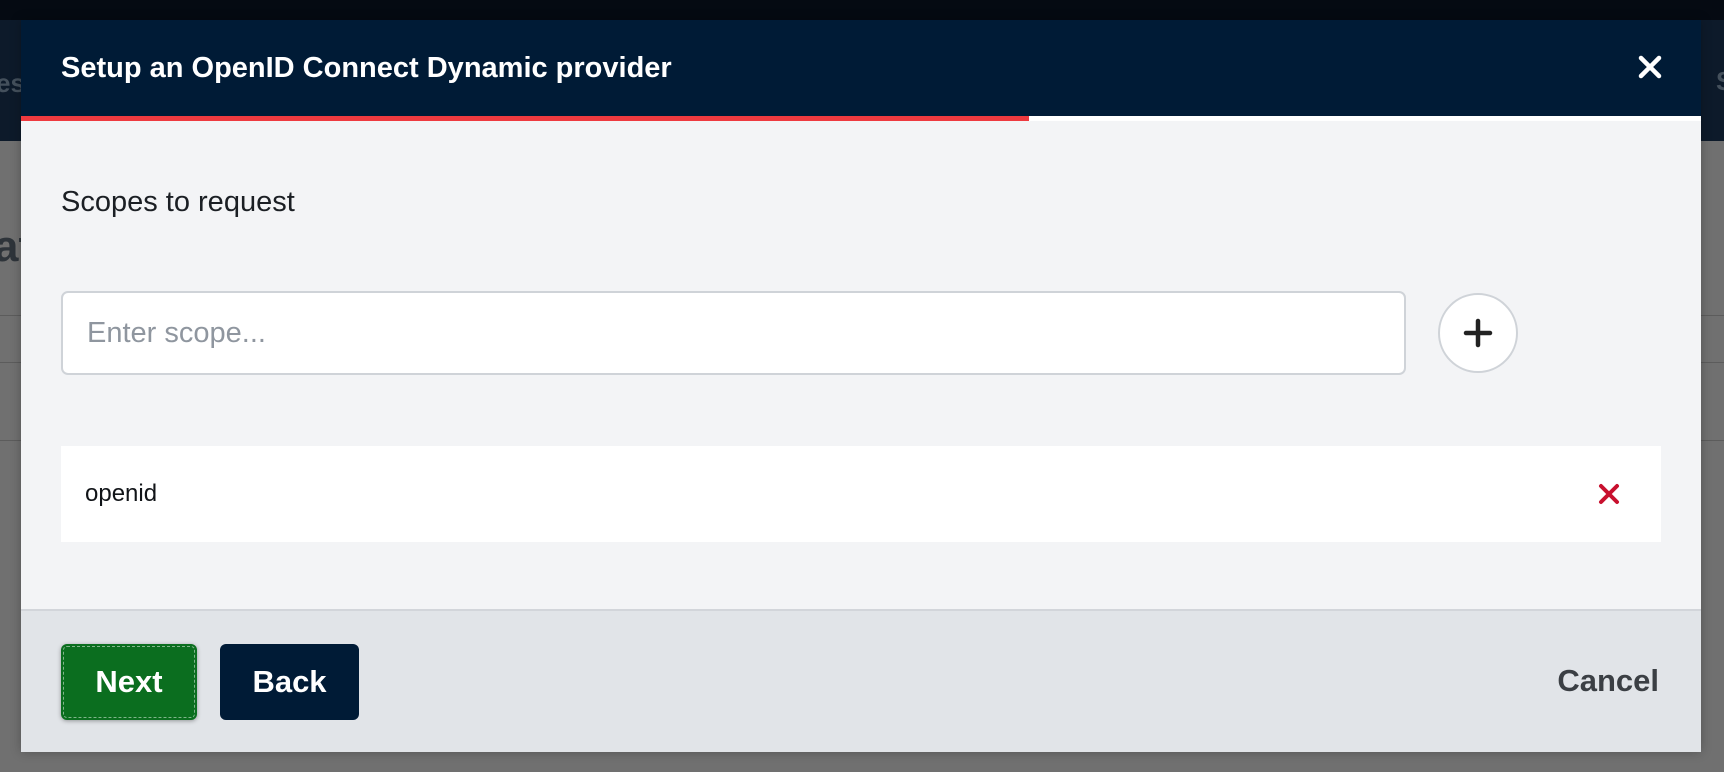 The height and width of the screenshot is (772, 1724). I want to click on modal-title: Setup an OpenID Connect Dynamic provider, so click(366, 67).